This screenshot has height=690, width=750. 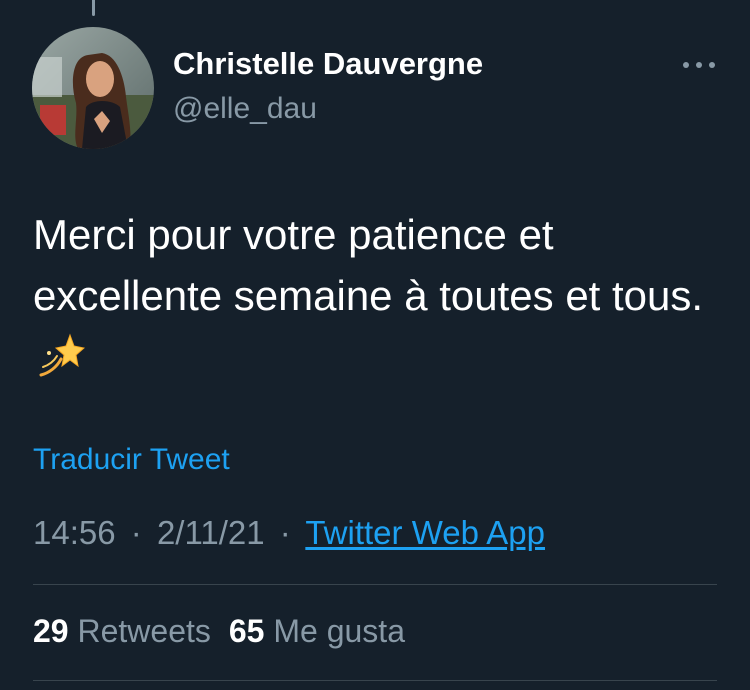 I want to click on likes-stat: 65 Me gusta, so click(x=317, y=631).